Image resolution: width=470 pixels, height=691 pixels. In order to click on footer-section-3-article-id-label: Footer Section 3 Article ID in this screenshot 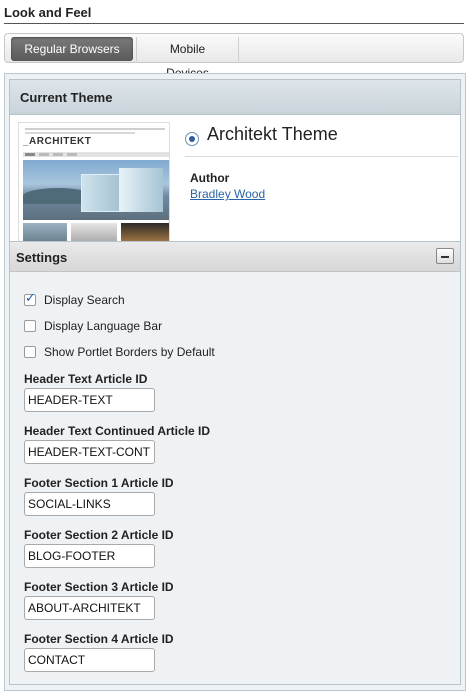, I will do `click(99, 587)`.